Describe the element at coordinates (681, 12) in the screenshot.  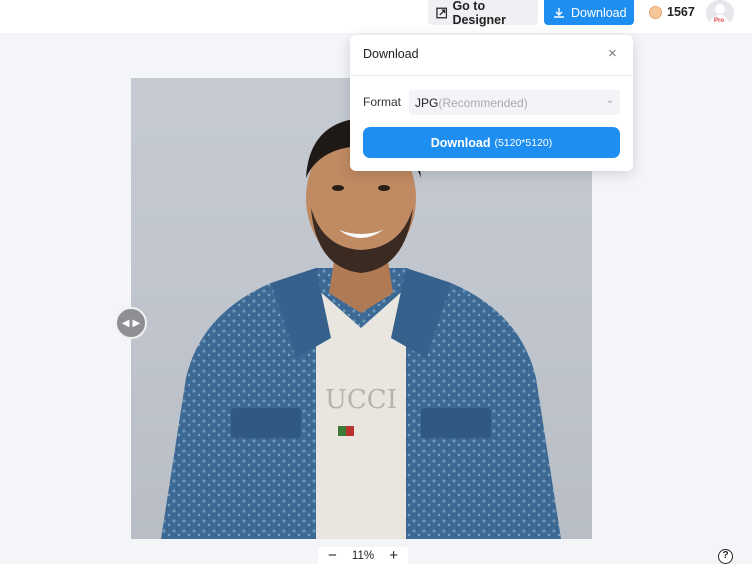
I see `coin-count: 1567` at that location.